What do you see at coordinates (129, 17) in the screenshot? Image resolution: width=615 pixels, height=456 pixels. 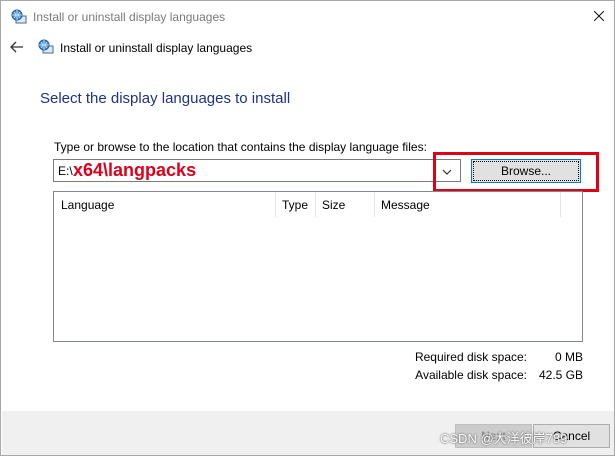 I see `window-title: Install or uninstall display languages` at bounding box center [129, 17].